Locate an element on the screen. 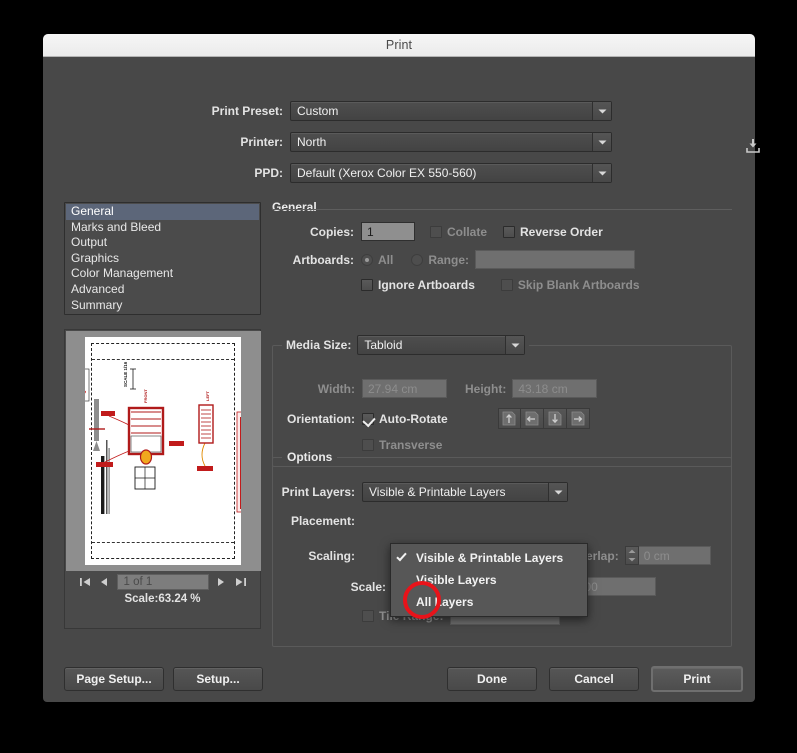 Image resolution: width=797 pixels, height=753 pixels. options-group-title: Options is located at coordinates (310, 457).